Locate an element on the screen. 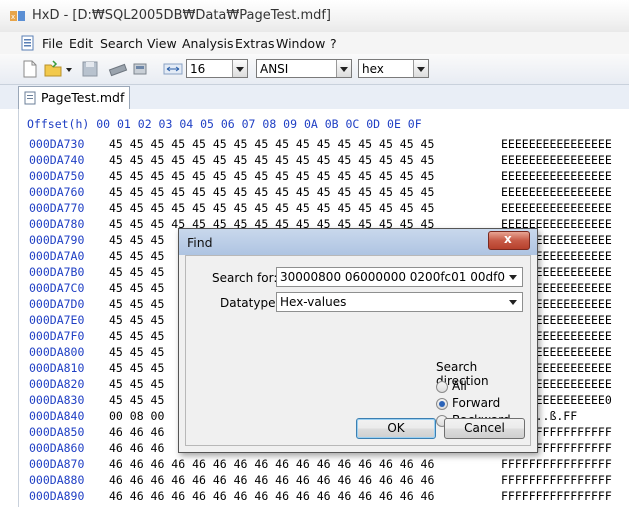 Image resolution: width=629 pixels, height=507 pixels. row-offset: 000DA880 is located at coordinates (57, 480).